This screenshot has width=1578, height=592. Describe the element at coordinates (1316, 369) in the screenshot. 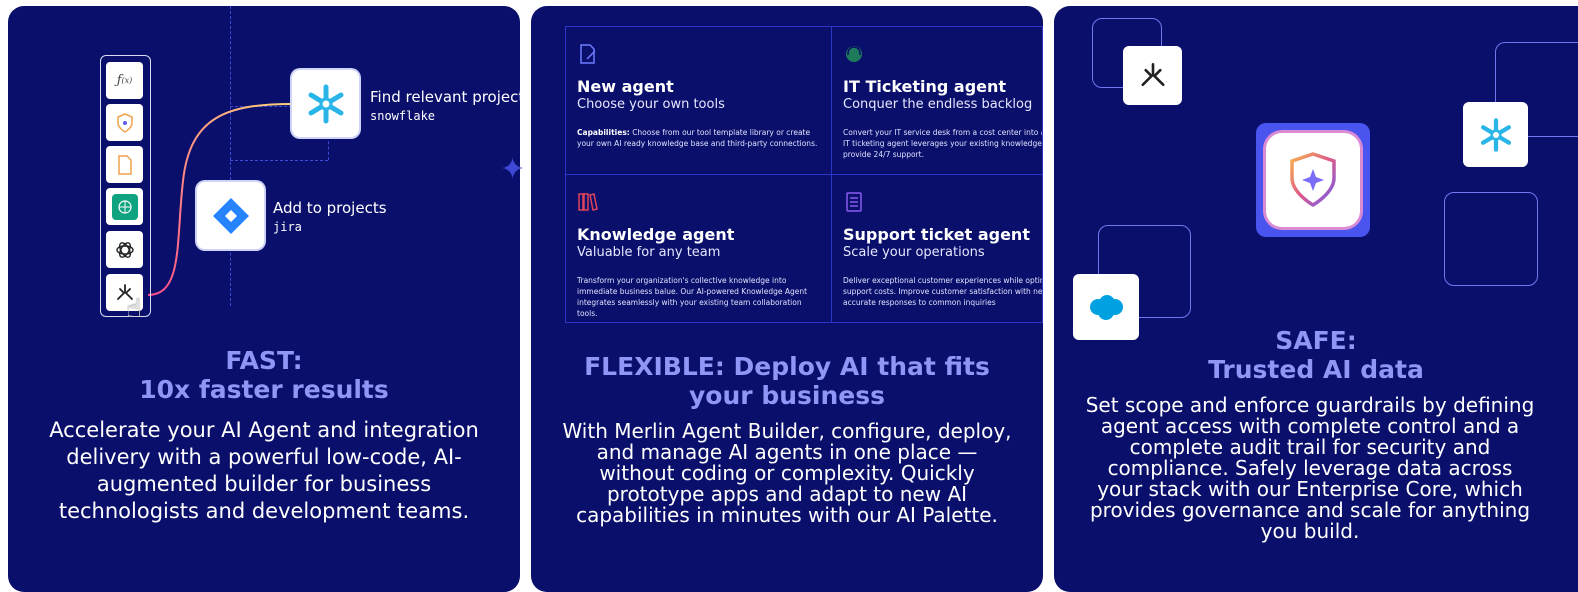

I see `heading-line: Trusted AI data` at that location.